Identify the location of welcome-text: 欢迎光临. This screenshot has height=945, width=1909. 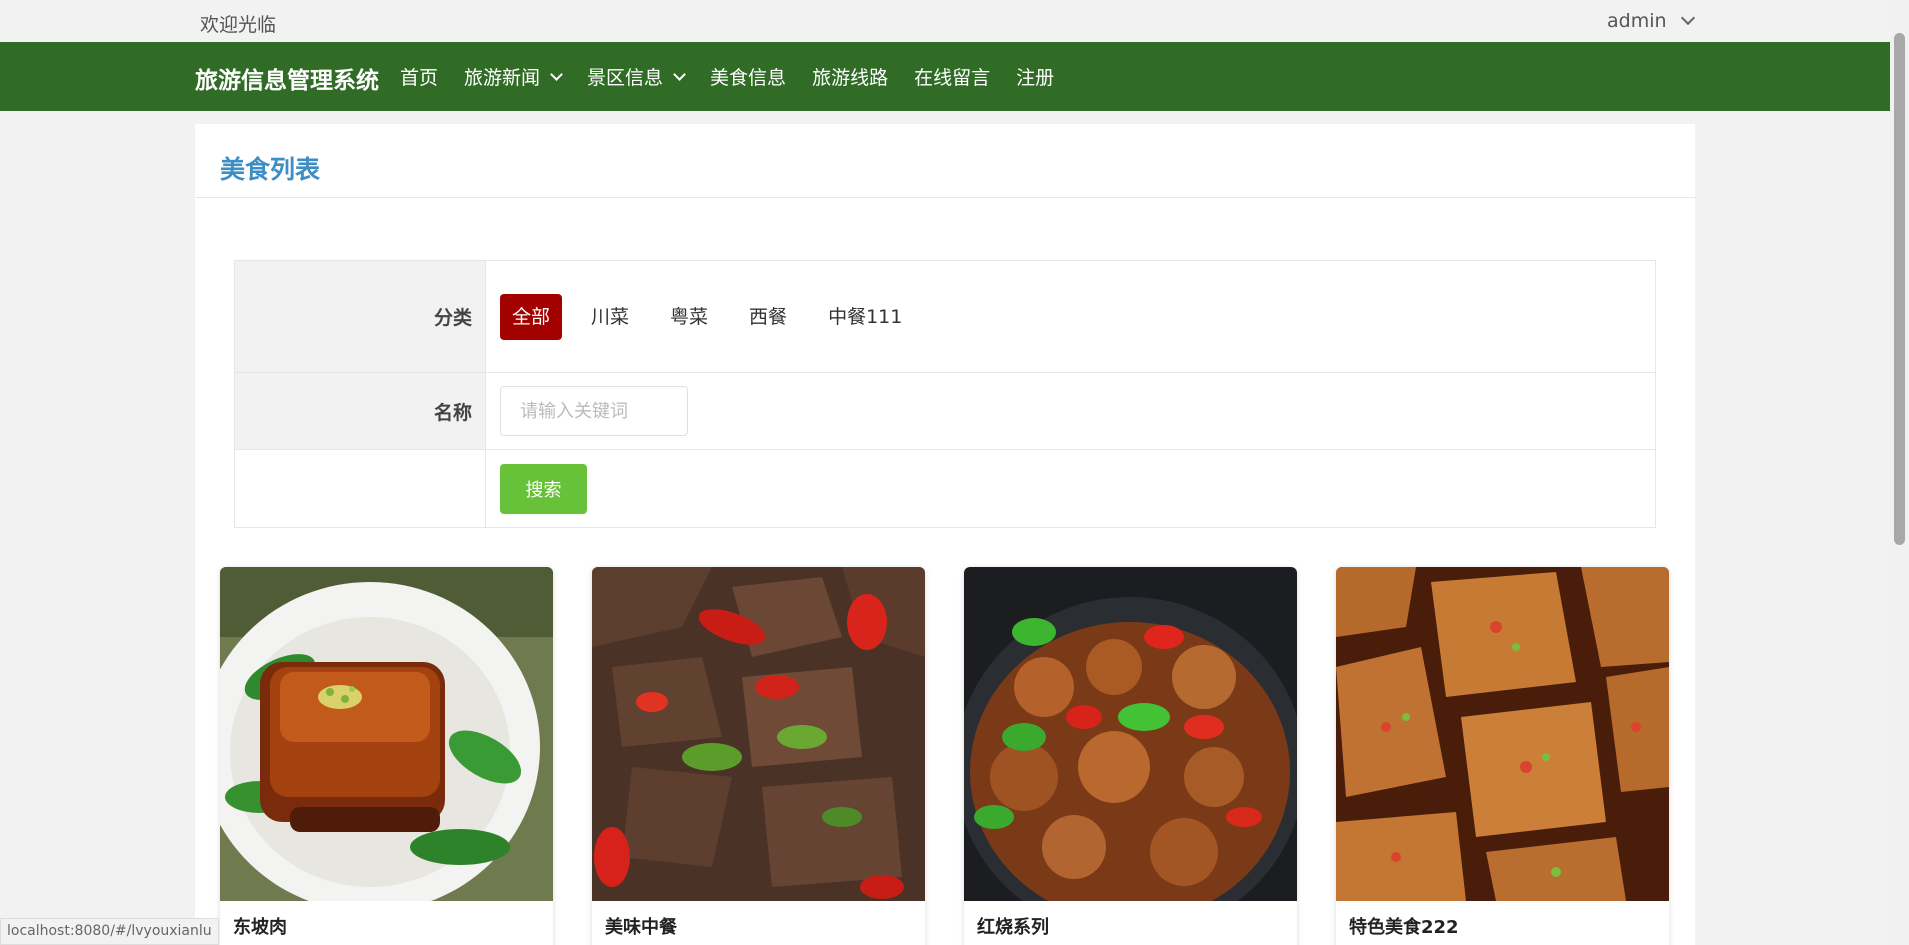
(238, 25).